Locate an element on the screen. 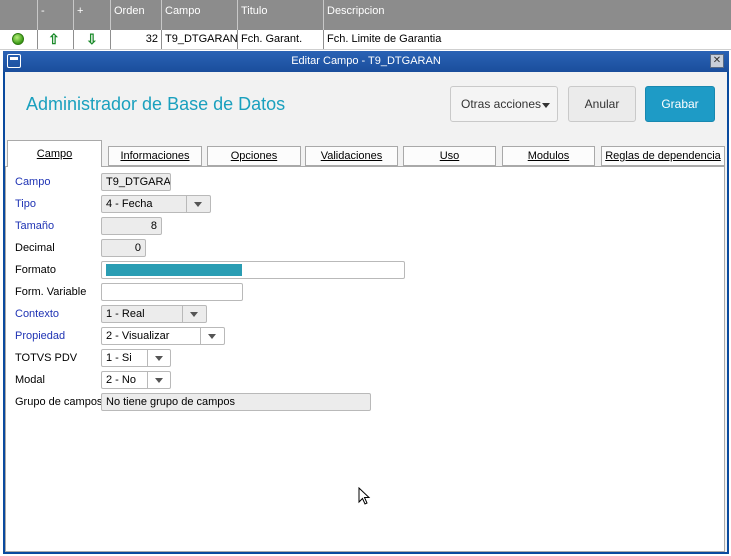 The image size is (731, 556). decimal-field: 0 is located at coordinates (123, 248).